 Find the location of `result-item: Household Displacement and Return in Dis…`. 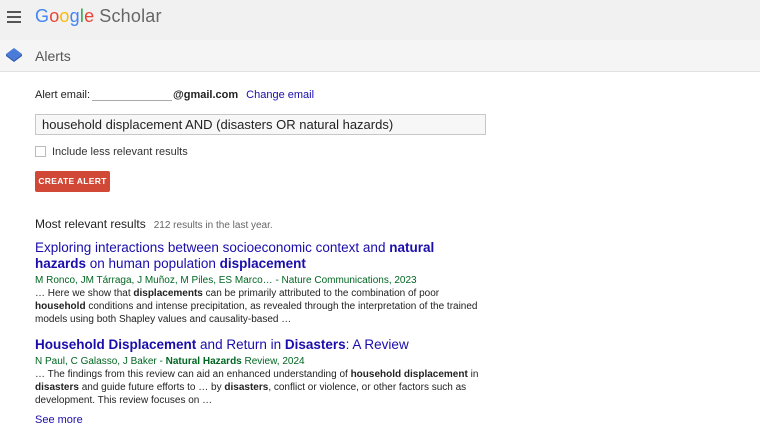

result-item: Household Displacement and Return in Dis… is located at coordinates (260, 372).